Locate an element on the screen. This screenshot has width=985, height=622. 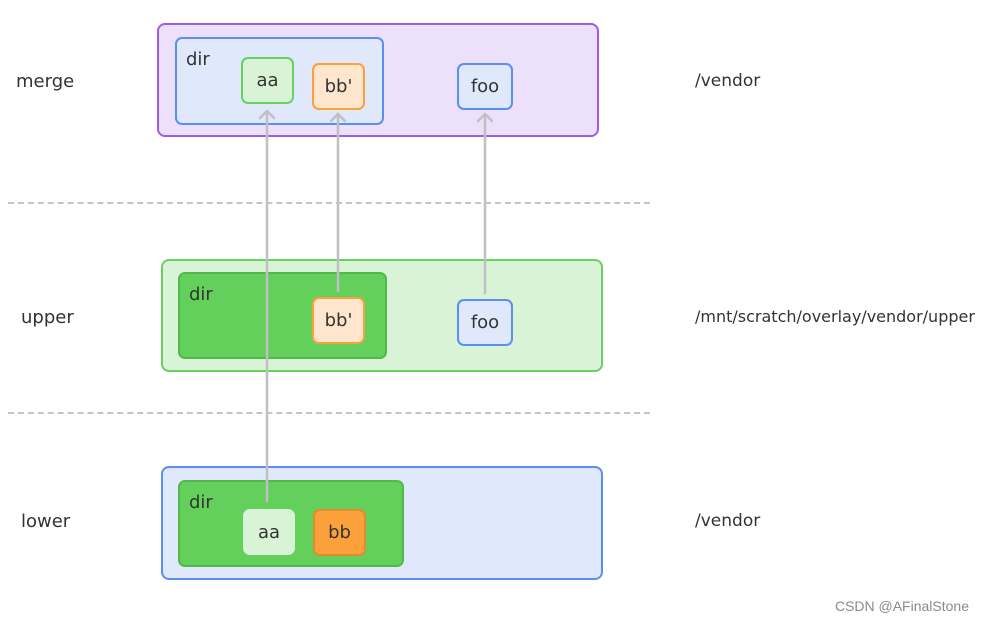
upper-path-label: /mnt/scratch/overlay/vendor/upper is located at coordinates (835, 316).